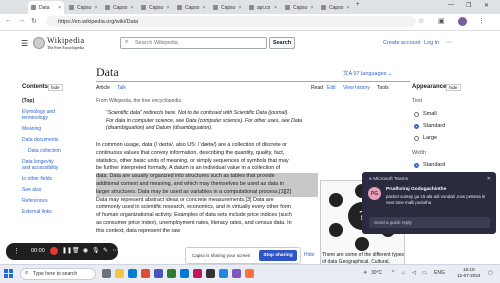 This screenshot has height=283, width=500. I want to click on teams-taskbar-icon, so click(158, 273).